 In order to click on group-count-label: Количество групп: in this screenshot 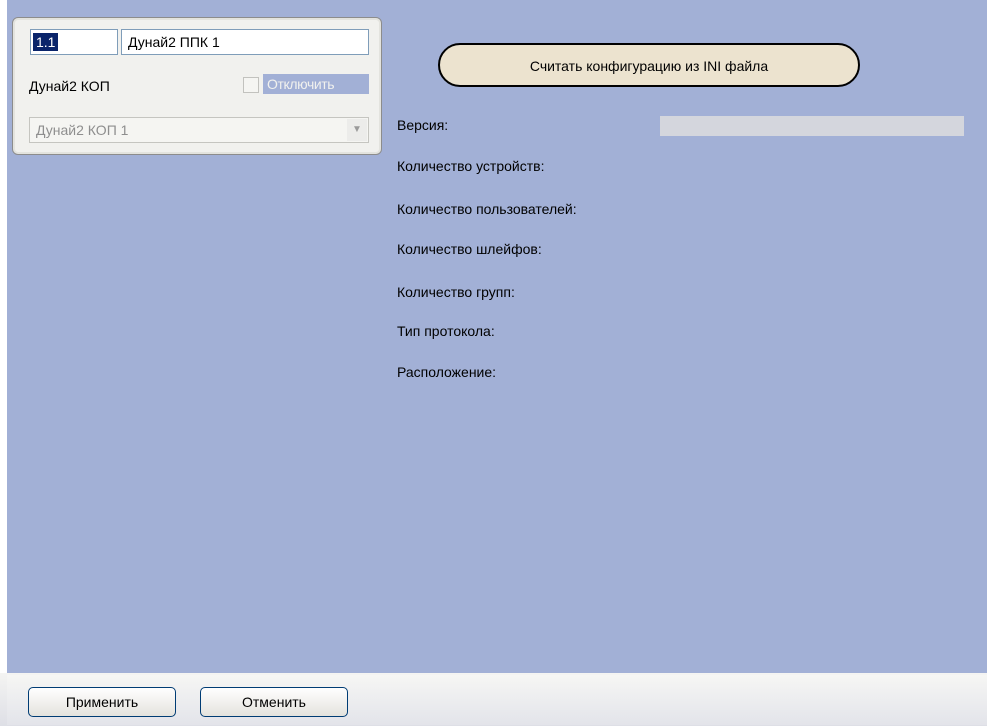, I will do `click(456, 292)`.